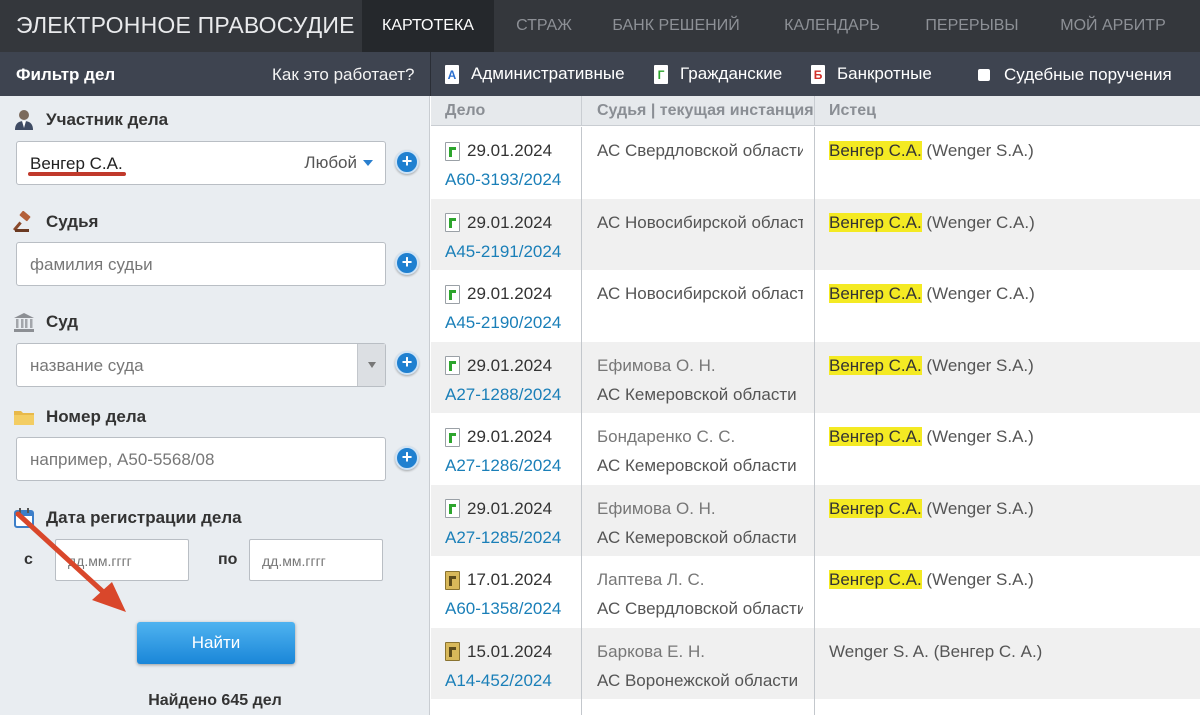  I want to click on courthouse-icon, so click(24, 322).